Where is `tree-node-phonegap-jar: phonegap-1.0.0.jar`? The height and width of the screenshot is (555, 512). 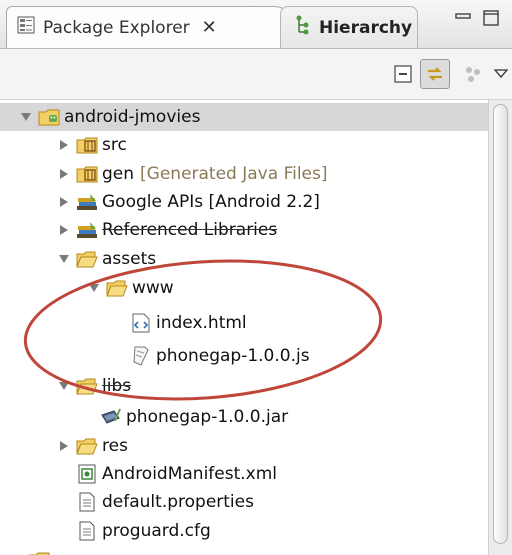 tree-node-phonegap-jar: phonegap-1.0.0.jar is located at coordinates (144, 417).